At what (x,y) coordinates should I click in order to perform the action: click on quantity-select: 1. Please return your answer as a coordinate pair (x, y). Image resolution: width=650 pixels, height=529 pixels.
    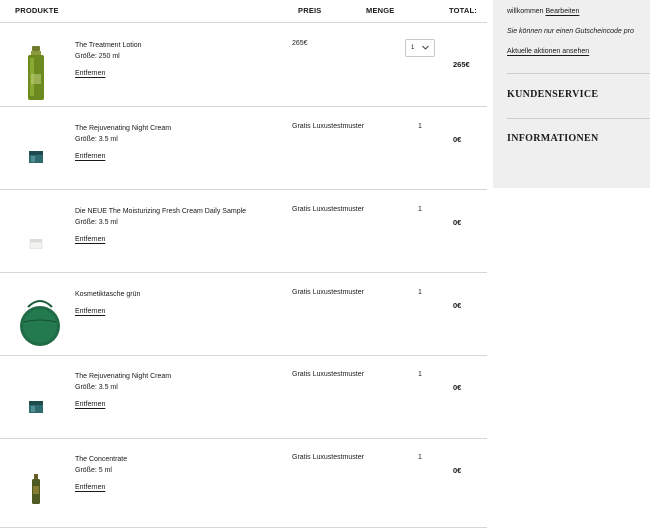
    Looking at the image, I should click on (420, 48).